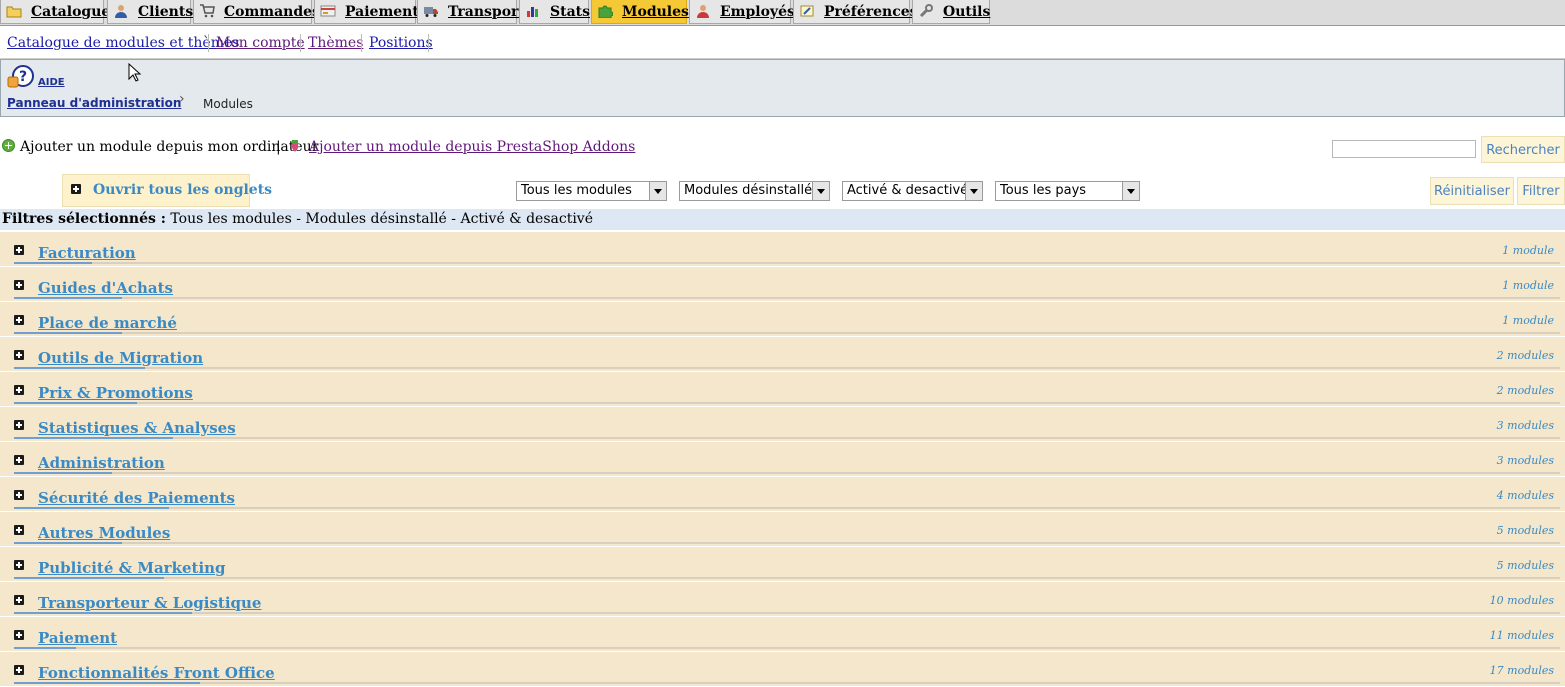  I want to click on filter-status-select: Activé & desactivé, so click(912, 191).